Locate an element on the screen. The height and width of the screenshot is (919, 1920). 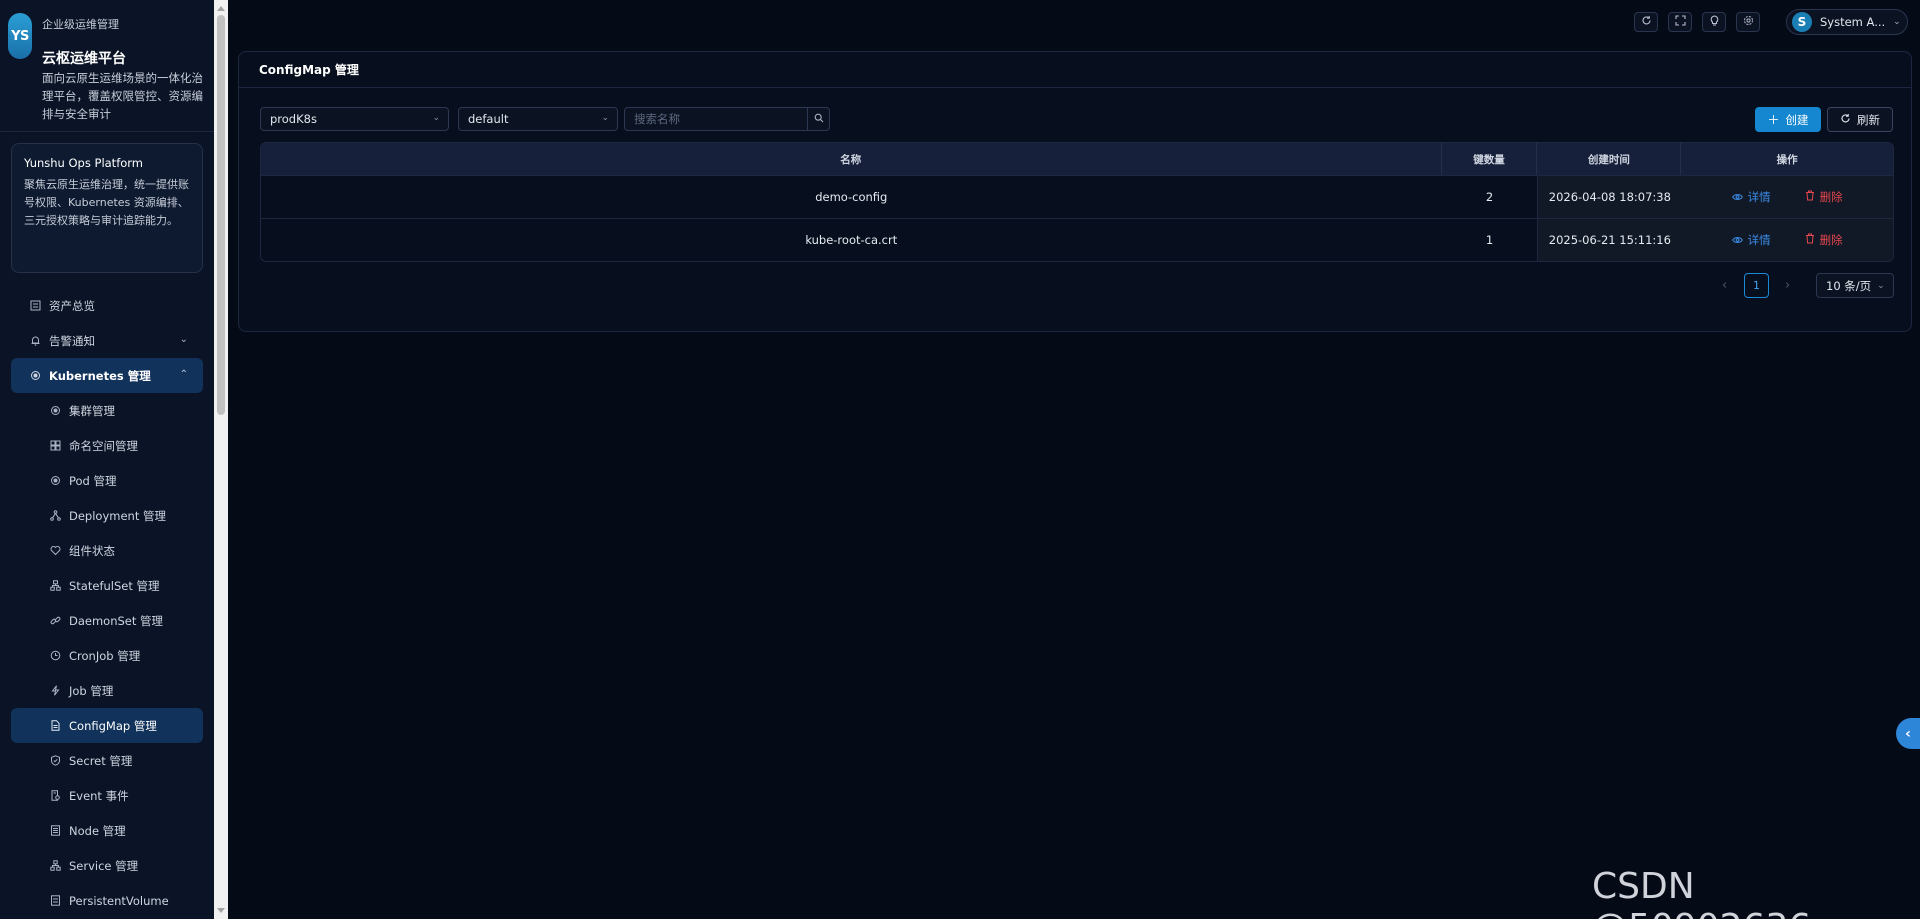
intro-title: Yunshu Ops Platform is located at coordinates (84, 163).